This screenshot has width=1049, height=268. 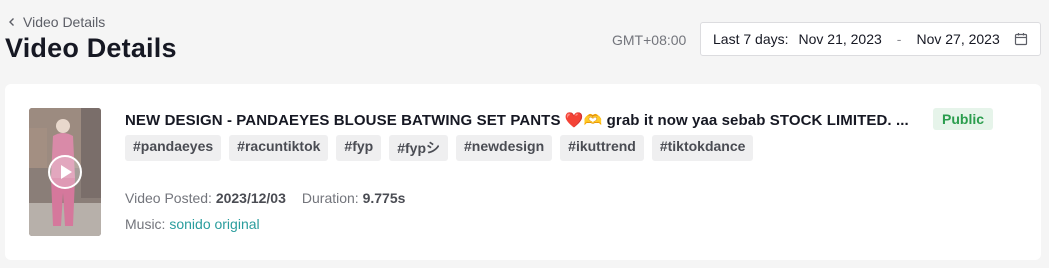 I want to click on date-preset-label: Last 7 days:, so click(x=751, y=39).